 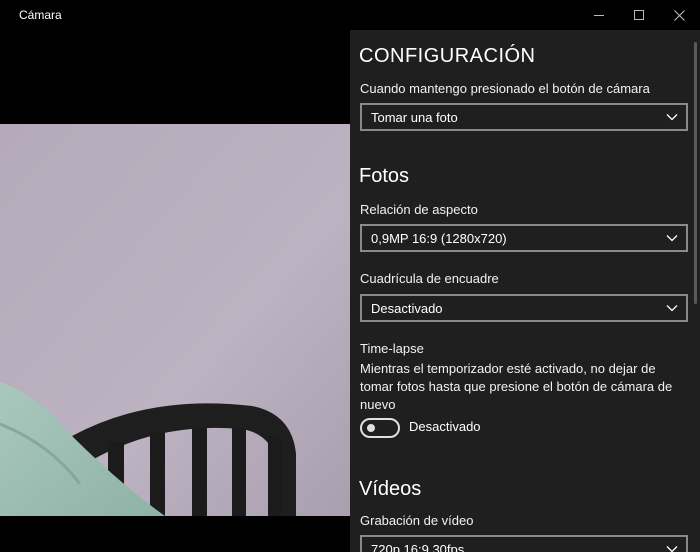 What do you see at coordinates (418, 547) in the screenshot?
I see `video-recording-value: 720p 16:9 30fps` at bounding box center [418, 547].